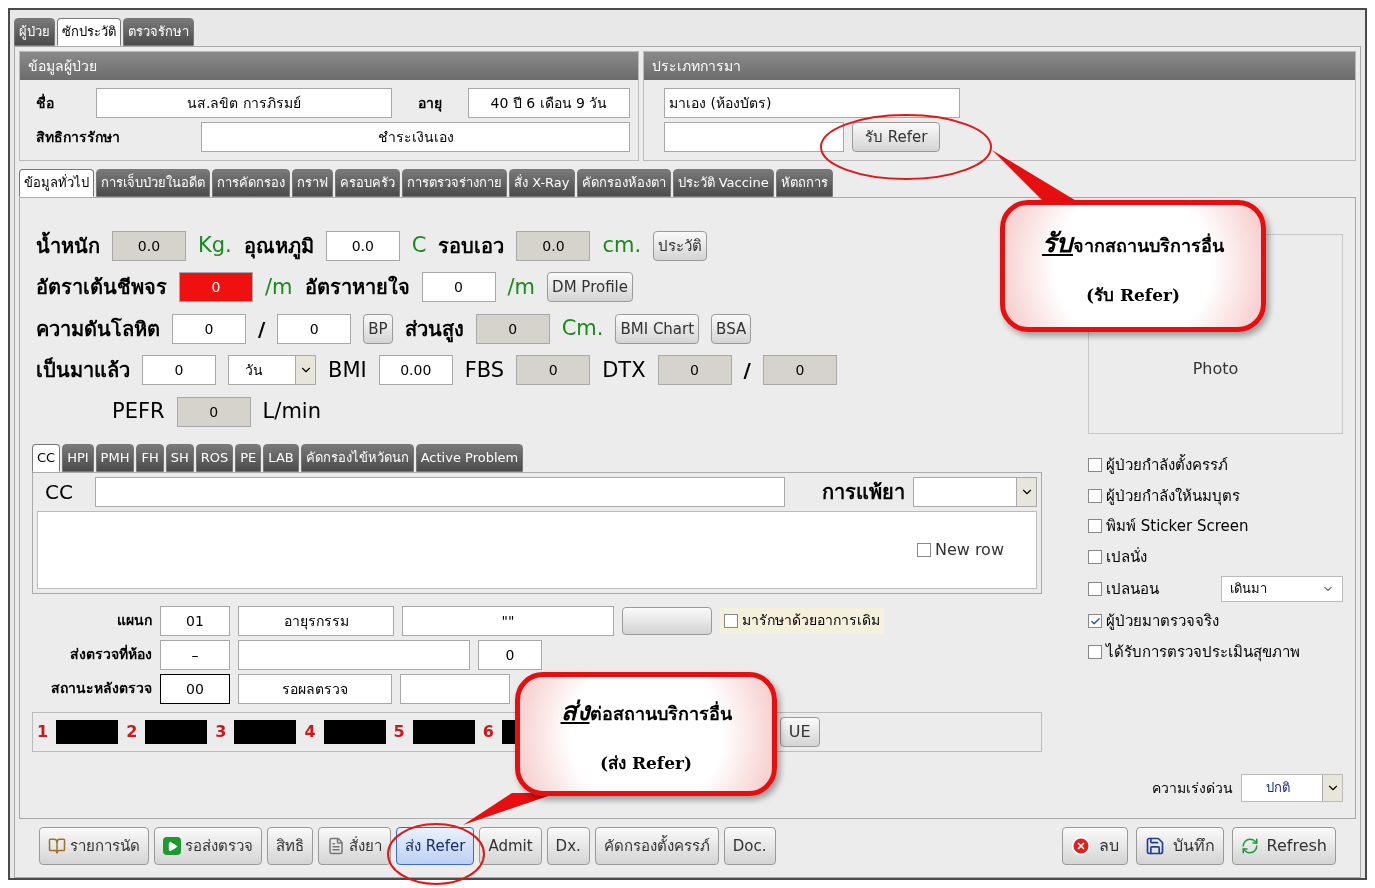 The image size is (1375, 888). Describe the element at coordinates (158, 32) in the screenshot. I see `tab: ตรวจรักษา` at that location.